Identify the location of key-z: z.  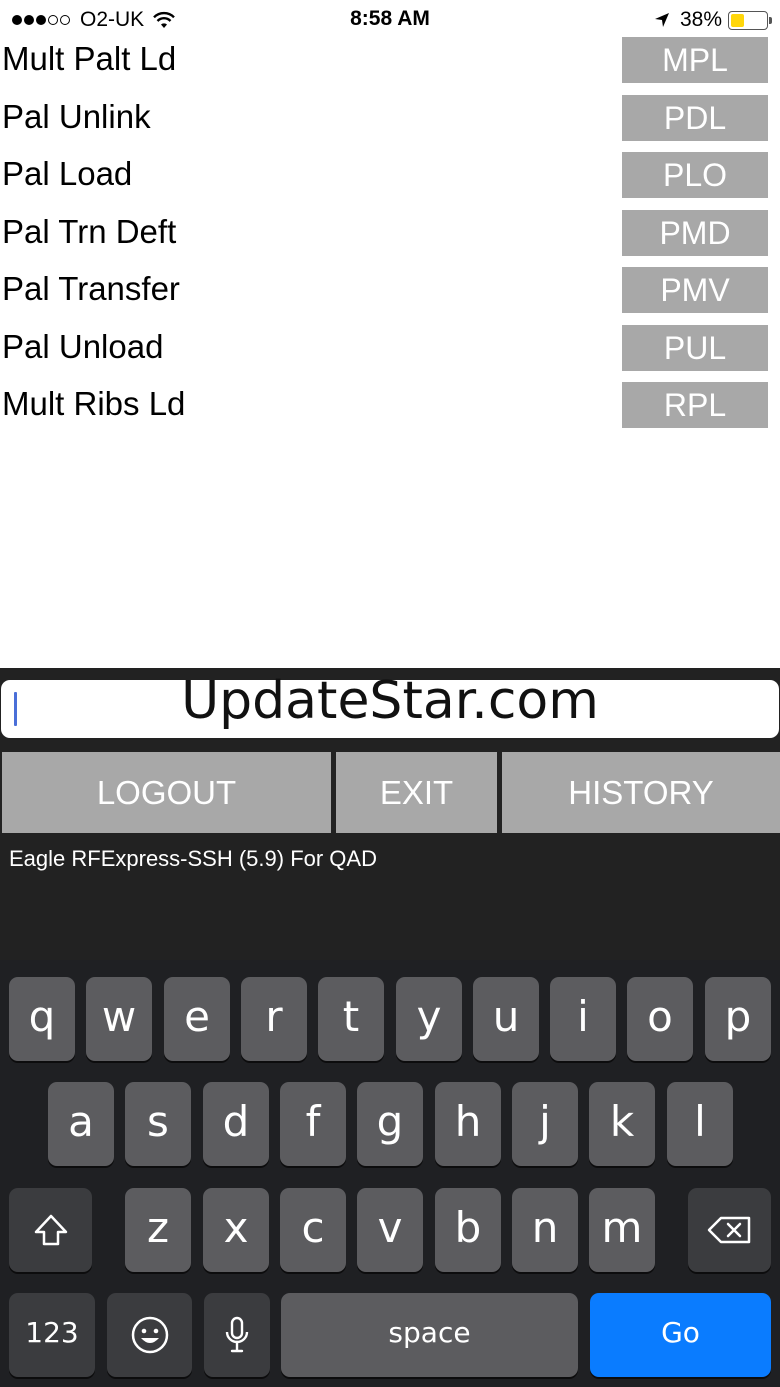
(158, 1230).